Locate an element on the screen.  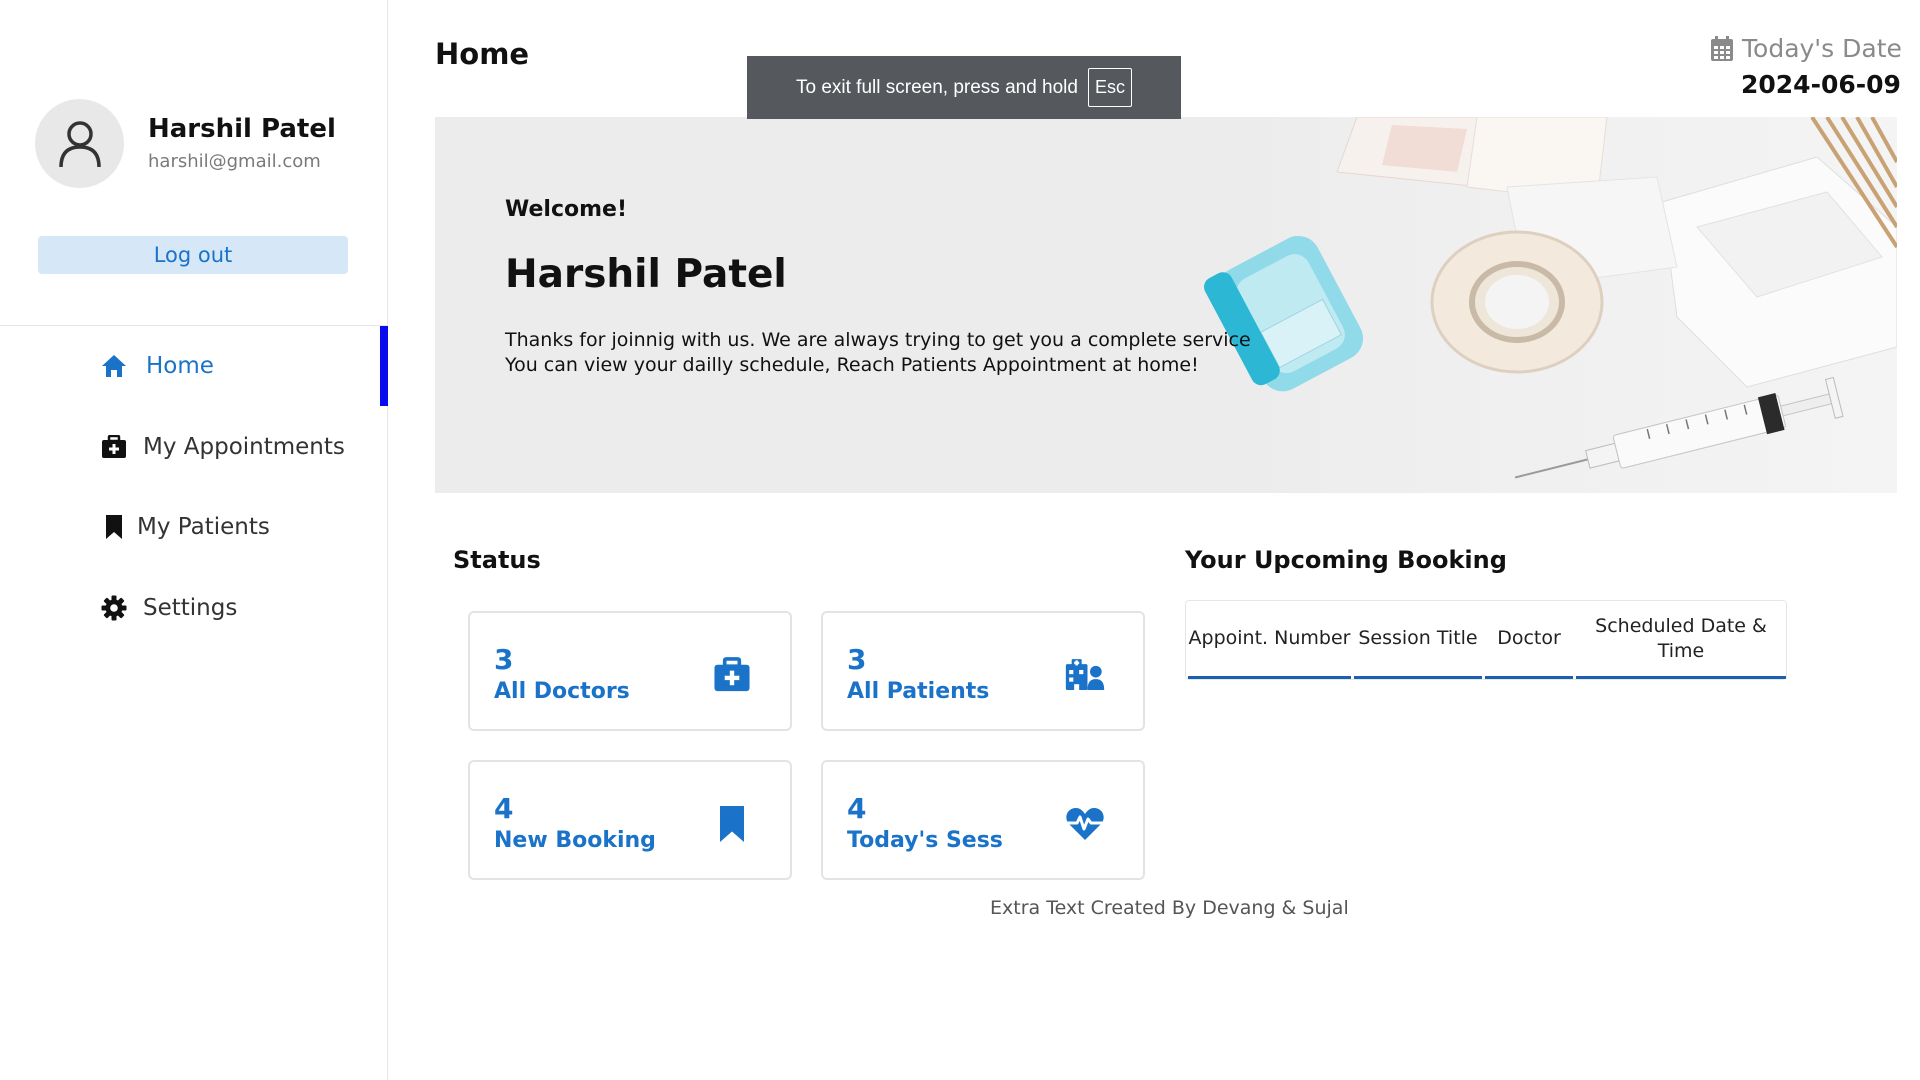
card-label: All Doctors is located at coordinates (562, 691).